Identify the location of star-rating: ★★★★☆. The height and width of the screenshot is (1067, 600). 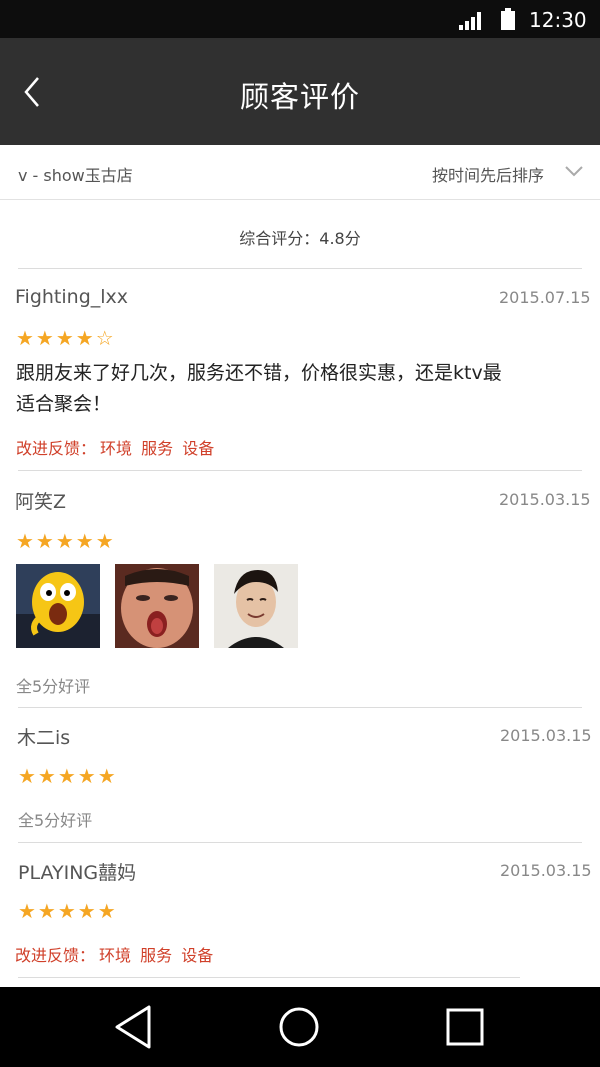
(66, 338).